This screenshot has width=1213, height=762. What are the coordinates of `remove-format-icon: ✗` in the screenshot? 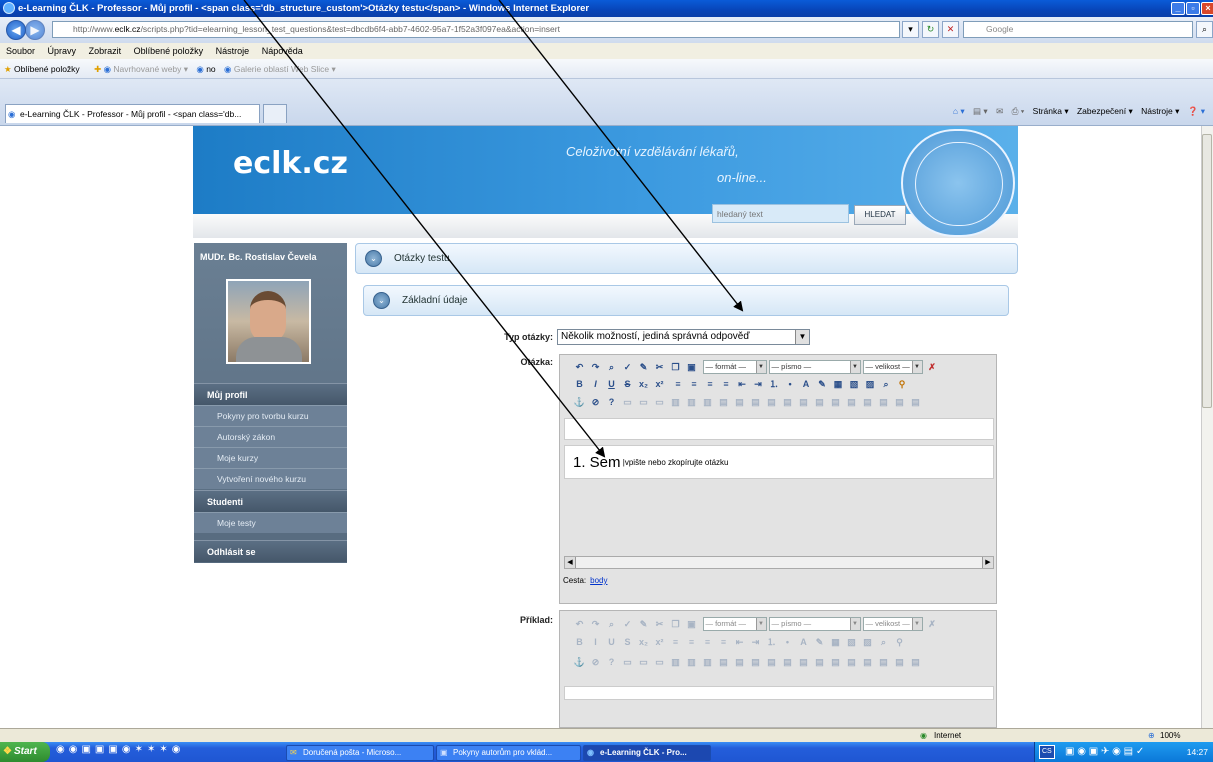 It's located at (932, 624).